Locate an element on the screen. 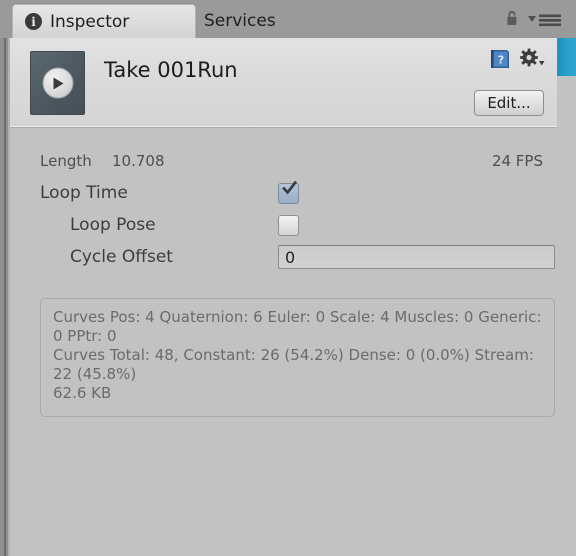  loop-time-checkbox is located at coordinates (288, 192).